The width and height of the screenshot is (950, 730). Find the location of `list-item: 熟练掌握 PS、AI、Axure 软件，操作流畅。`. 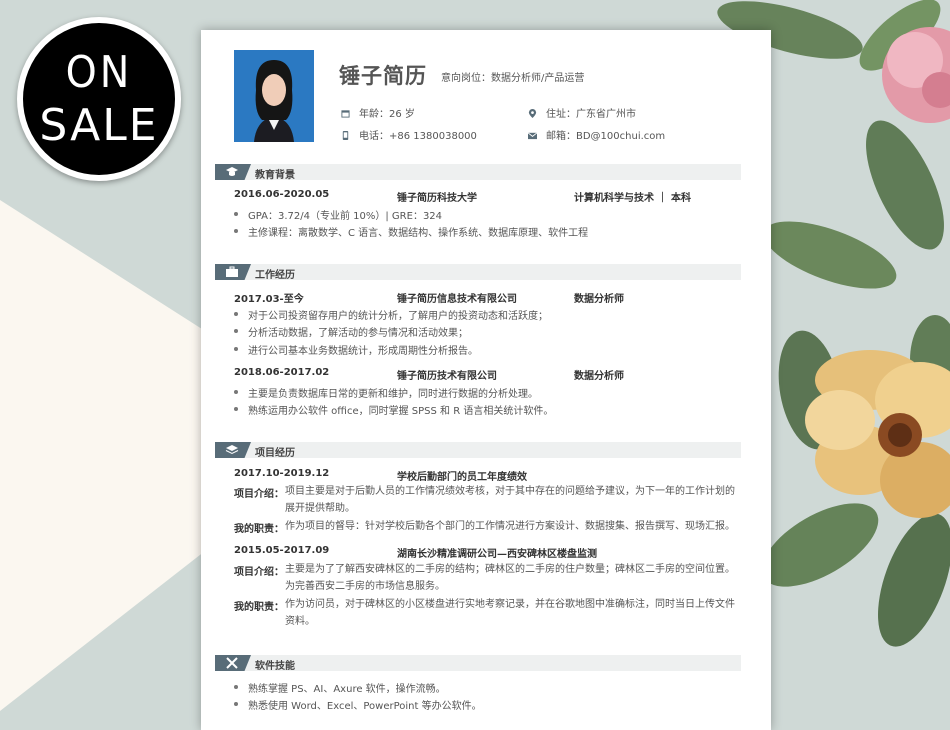

list-item: 熟练掌握 PS、AI、Axure 软件，操作流畅。 is located at coordinates (340, 687).